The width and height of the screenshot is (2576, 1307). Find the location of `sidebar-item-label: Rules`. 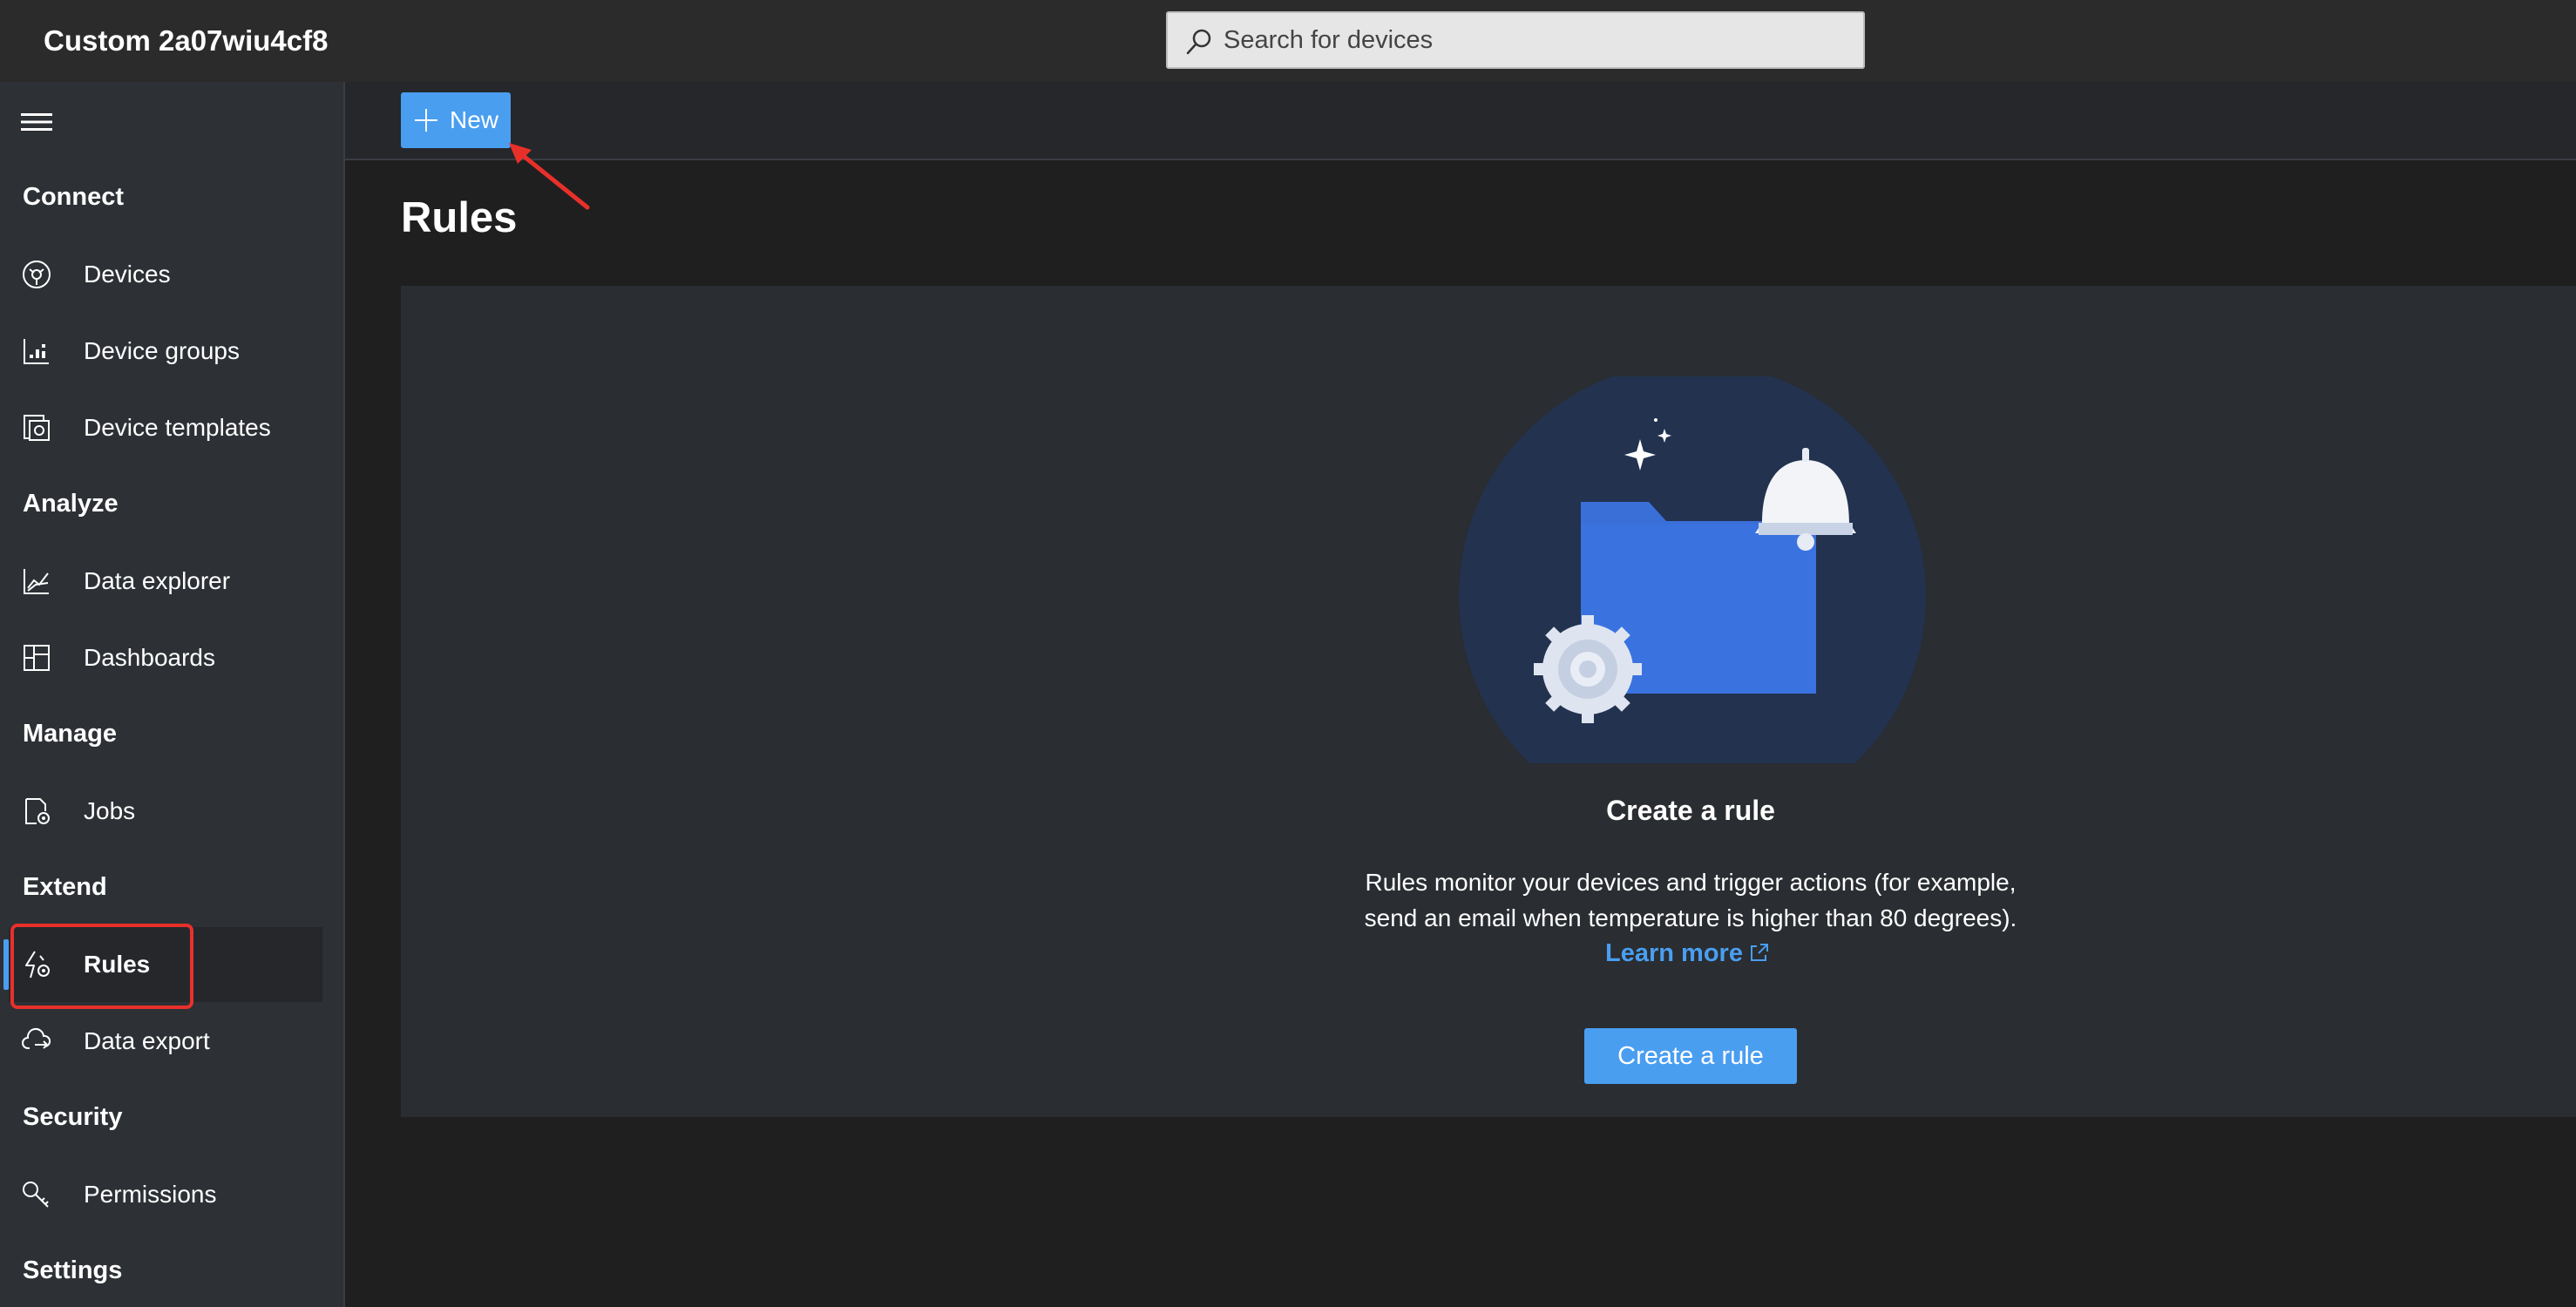

sidebar-item-label: Rules is located at coordinates (118, 964).